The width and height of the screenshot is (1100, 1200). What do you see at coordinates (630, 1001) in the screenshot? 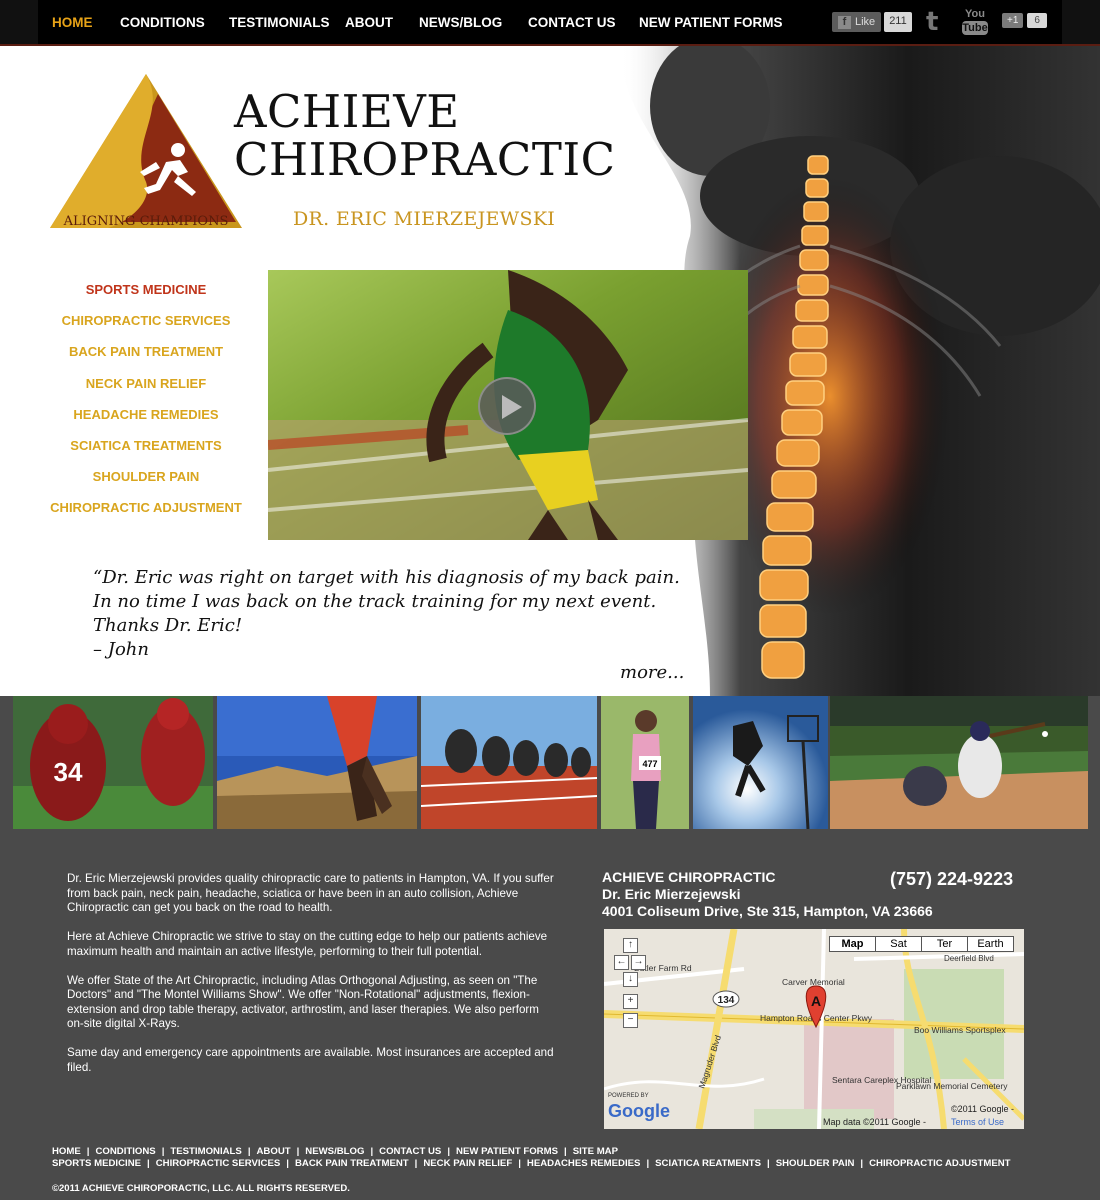
I see `map-zoom-in-icon: +` at bounding box center [630, 1001].